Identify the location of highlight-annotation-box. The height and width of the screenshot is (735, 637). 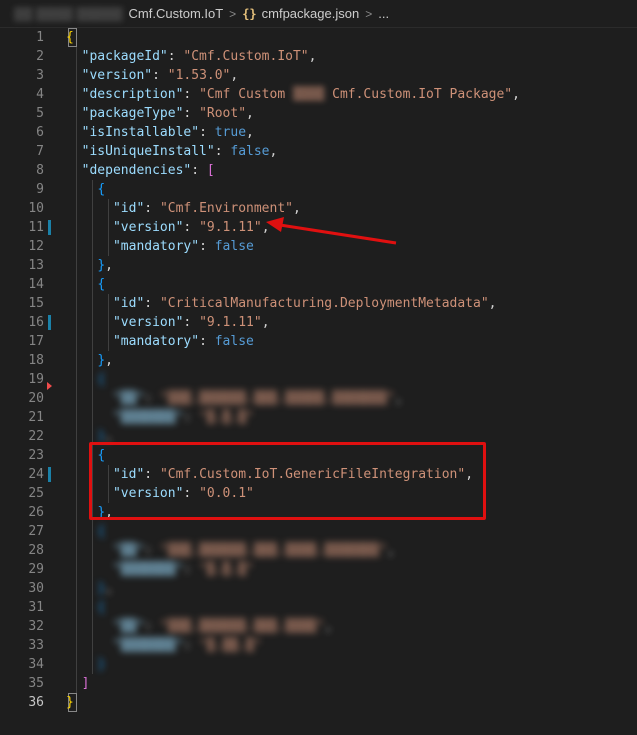
(287, 481).